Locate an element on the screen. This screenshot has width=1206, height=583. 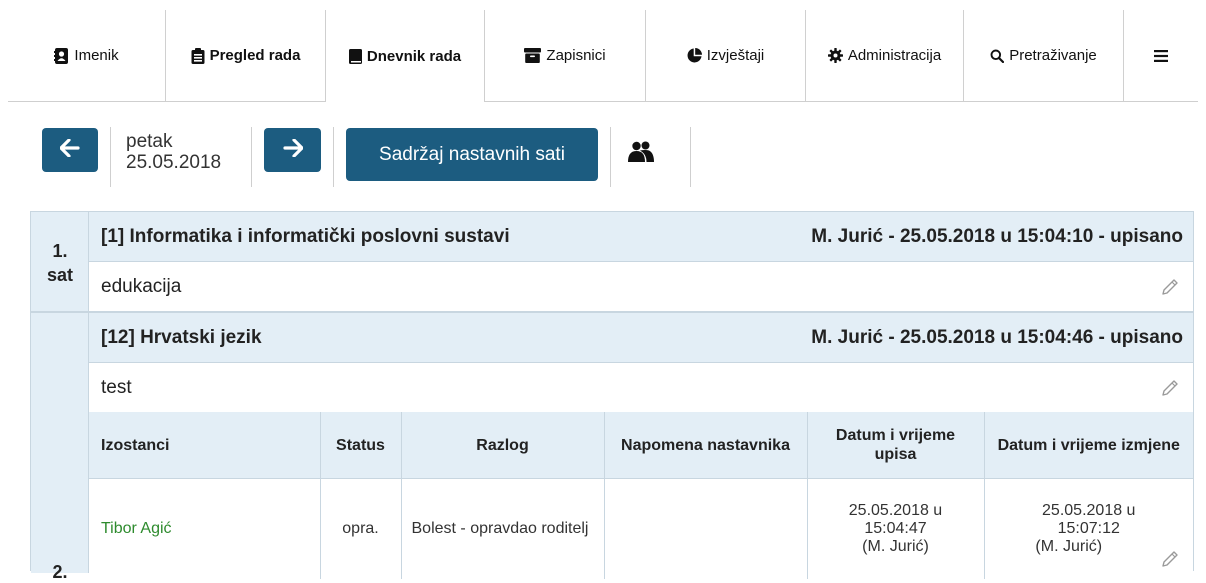
next-day-button is located at coordinates (292, 150).